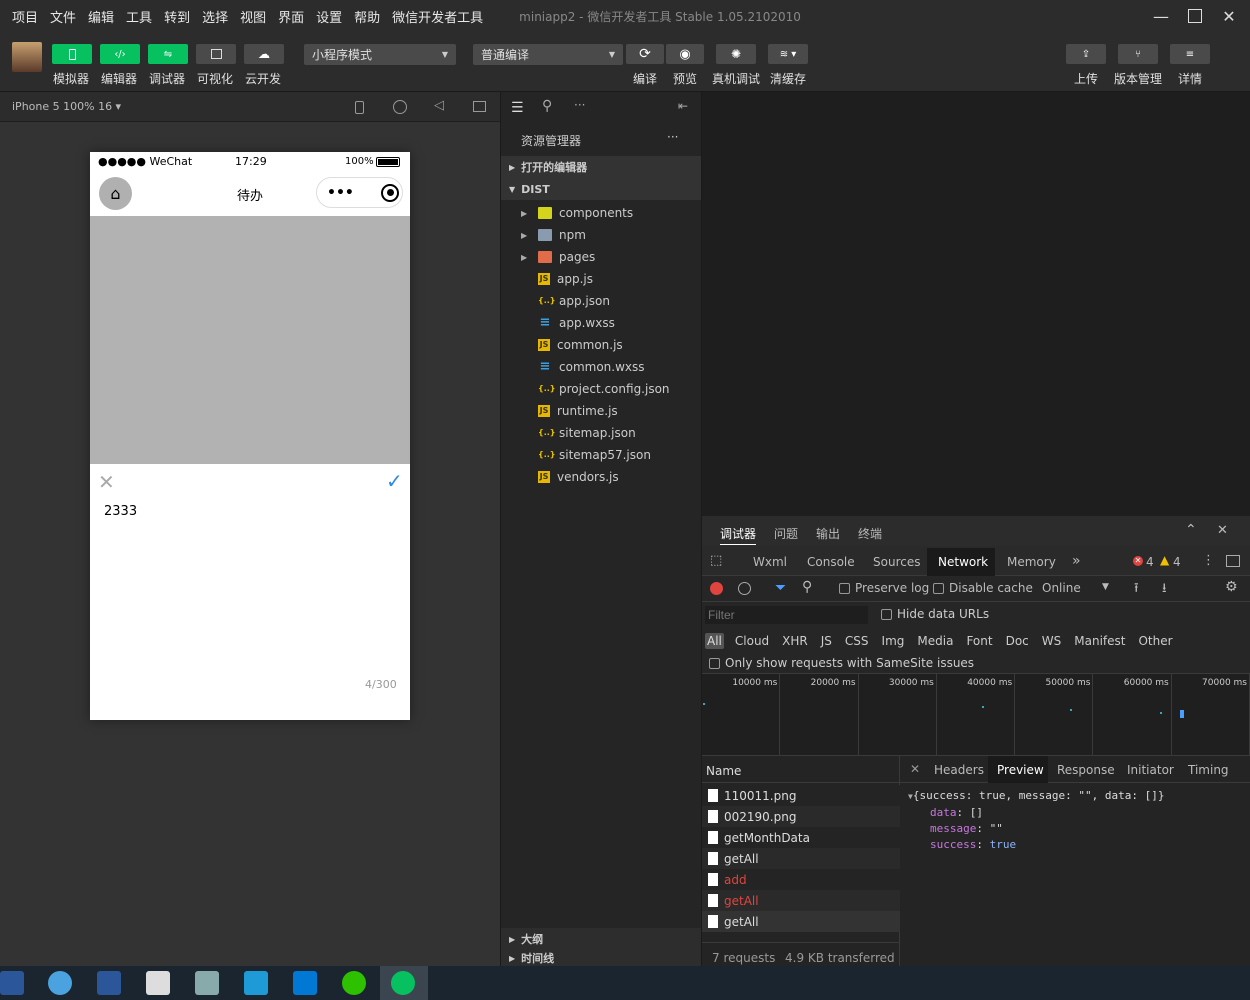 The width and height of the screenshot is (1250, 1000). What do you see at coordinates (601, 189) in the screenshot?
I see `dist-section: ▼ DIST` at bounding box center [601, 189].